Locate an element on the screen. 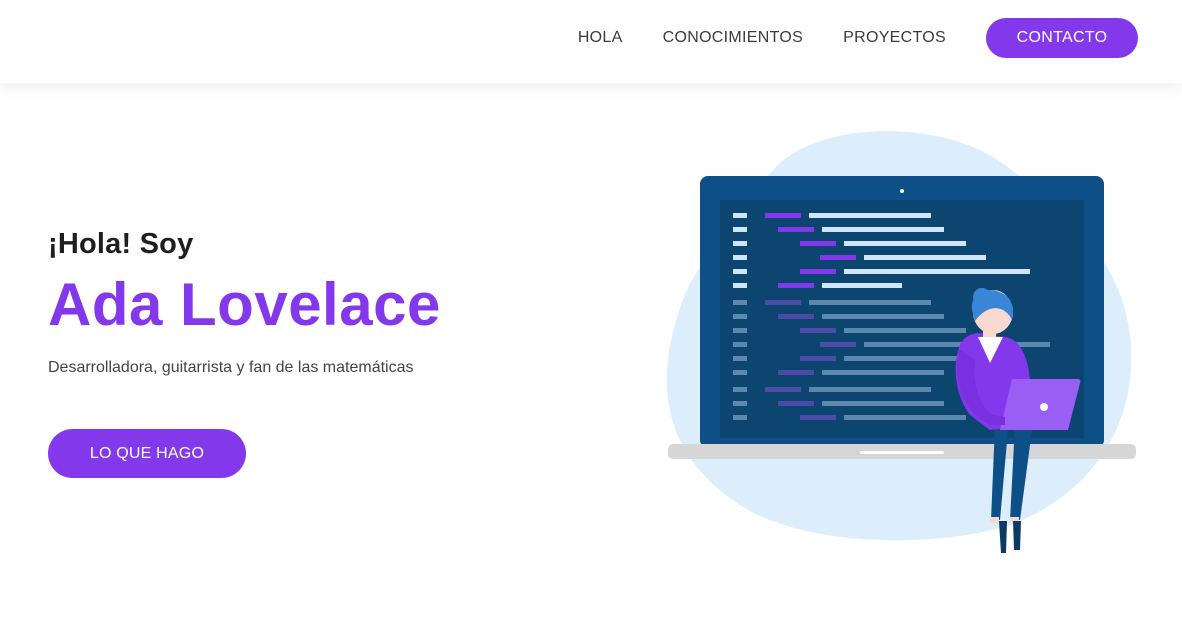  nav-links: HOLA CONOCIMIENTOS PROYECTOS CONTACTO is located at coordinates (858, 38).